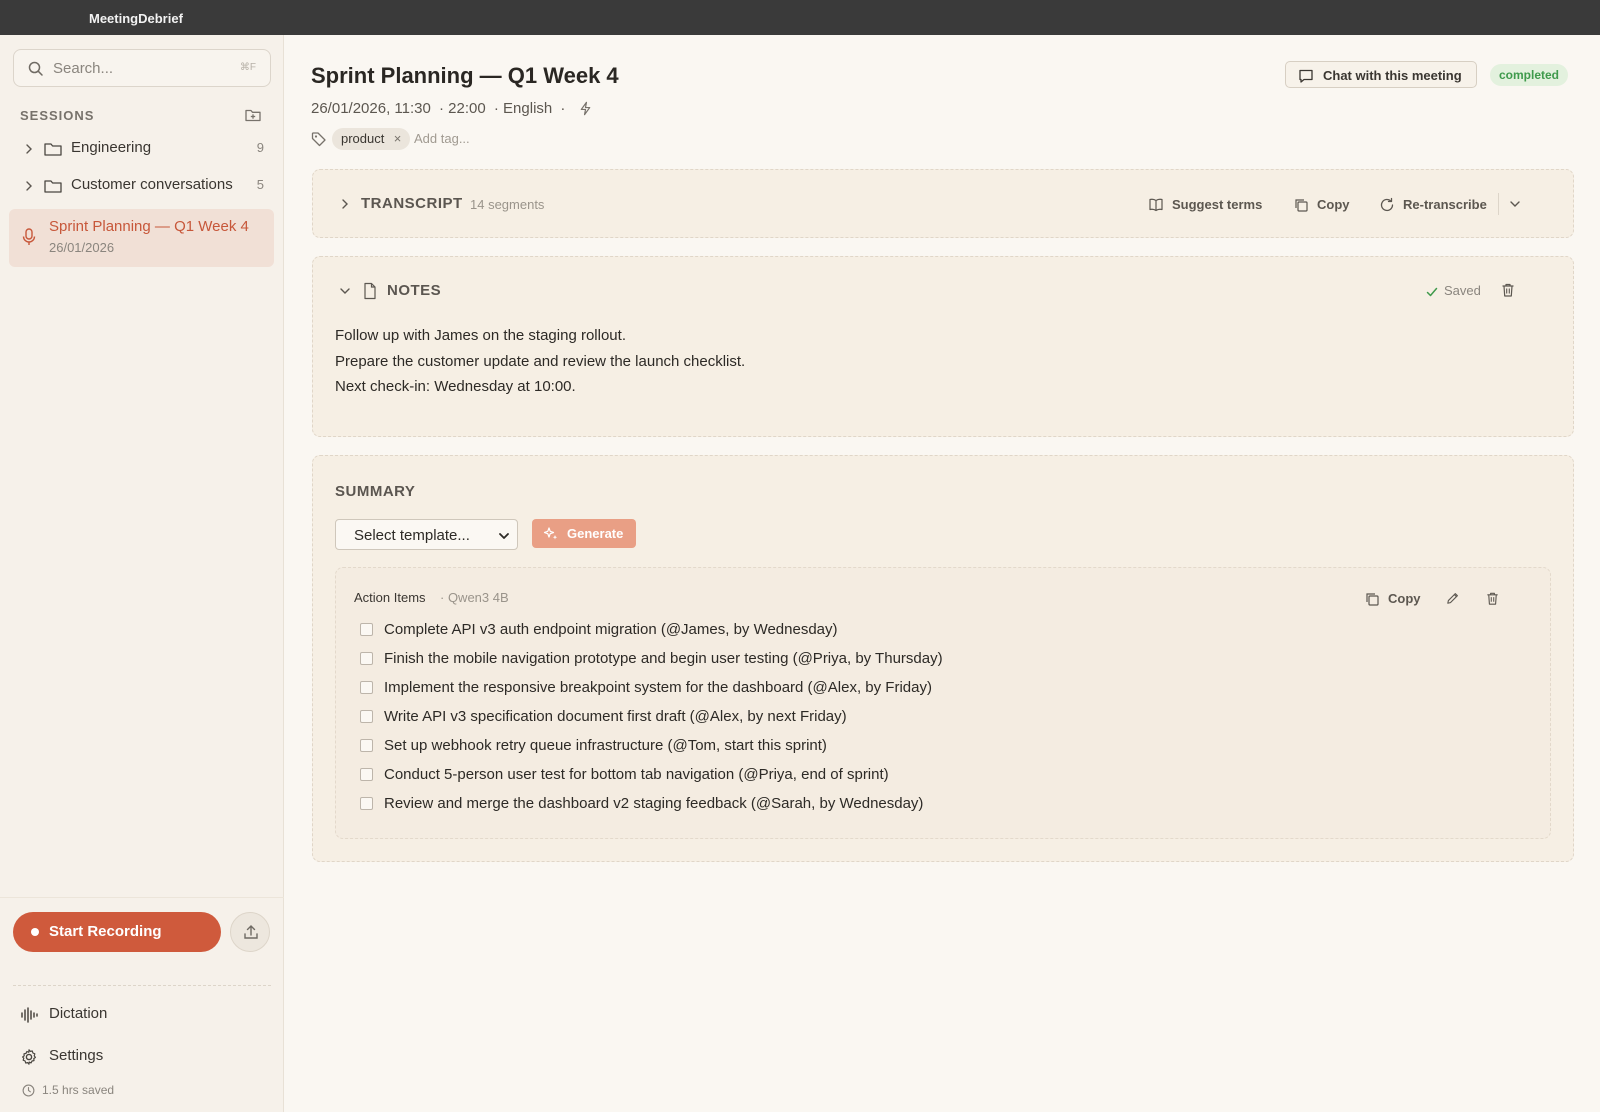 This screenshot has width=1600, height=1112. Describe the element at coordinates (78, 1090) in the screenshot. I see `time-saved-label: 1.5 hrs saved` at that location.